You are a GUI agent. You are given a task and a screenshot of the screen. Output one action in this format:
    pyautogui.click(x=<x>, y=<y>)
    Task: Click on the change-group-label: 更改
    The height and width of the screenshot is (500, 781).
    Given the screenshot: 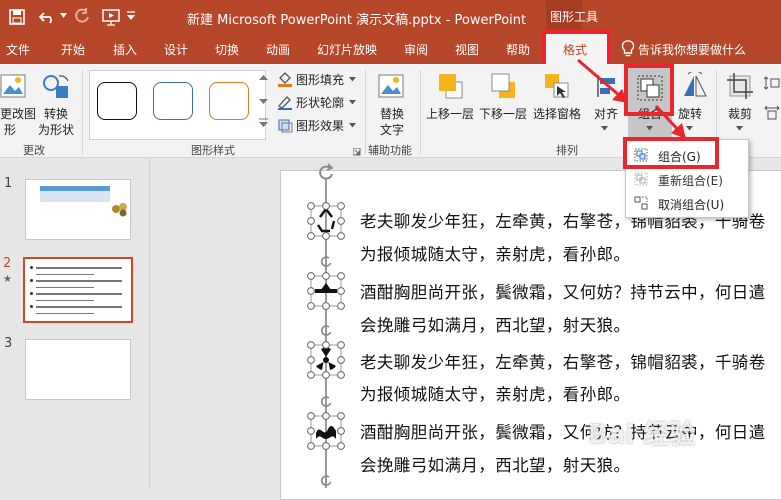 What is the action you would take?
    pyautogui.click(x=34, y=150)
    